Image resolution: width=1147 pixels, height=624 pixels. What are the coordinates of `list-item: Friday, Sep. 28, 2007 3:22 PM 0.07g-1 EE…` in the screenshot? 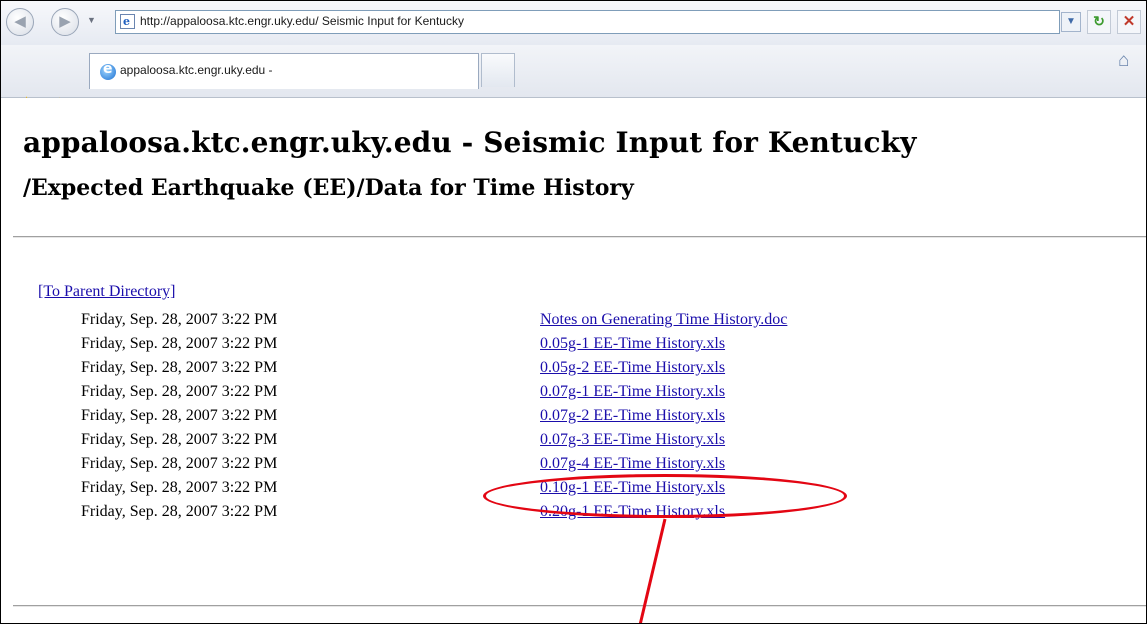 It's located at (573, 395).